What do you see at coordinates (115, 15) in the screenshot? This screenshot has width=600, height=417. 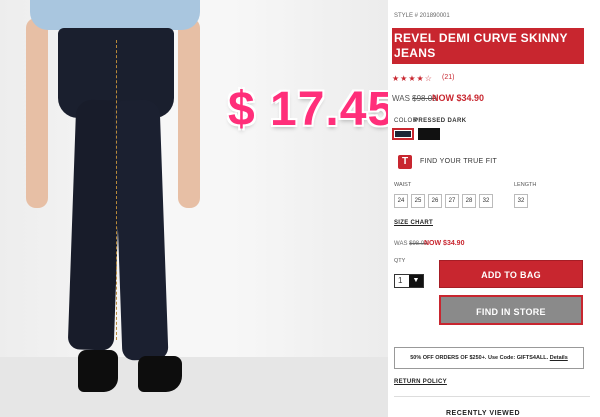 I see `model-shirt` at bounding box center [115, 15].